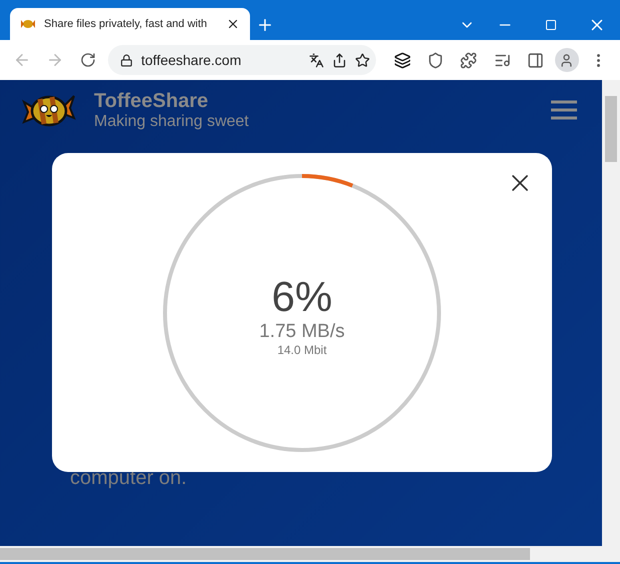 The width and height of the screenshot is (620, 564). I want to click on browser-tab: Share files privately, fast and with, so click(130, 24).